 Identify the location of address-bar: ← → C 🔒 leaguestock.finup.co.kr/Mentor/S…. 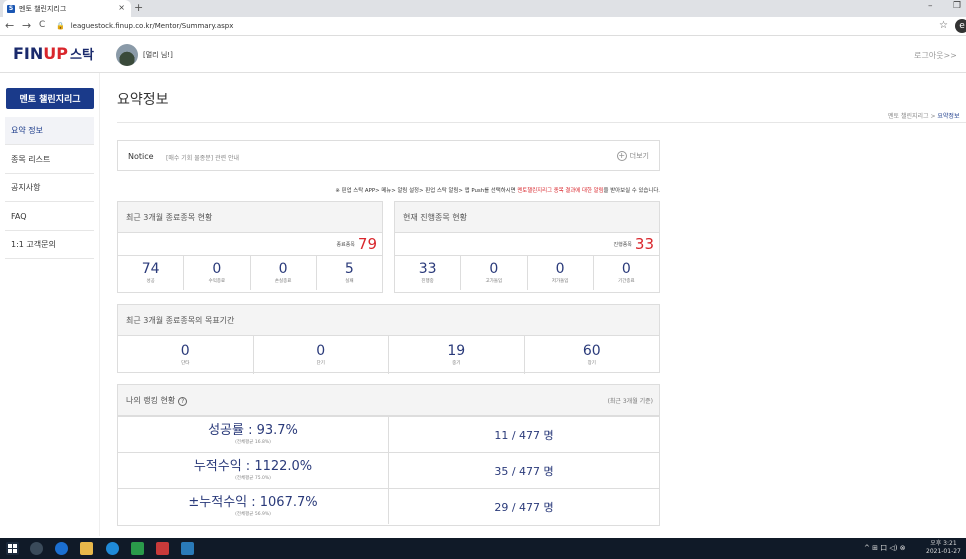
(483, 26).